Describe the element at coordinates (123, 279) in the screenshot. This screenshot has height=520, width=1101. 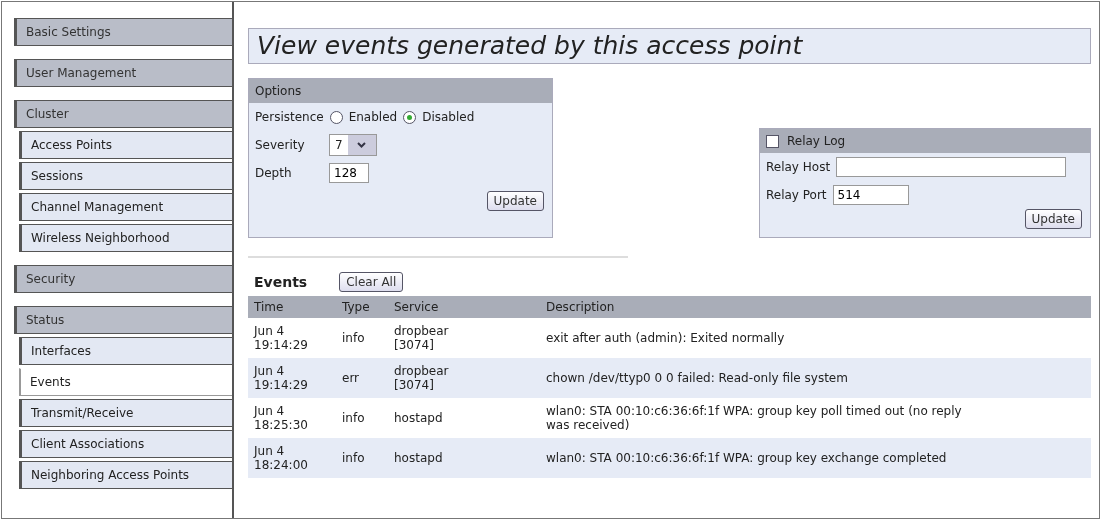
I see `sidebar-group: Security` at that location.